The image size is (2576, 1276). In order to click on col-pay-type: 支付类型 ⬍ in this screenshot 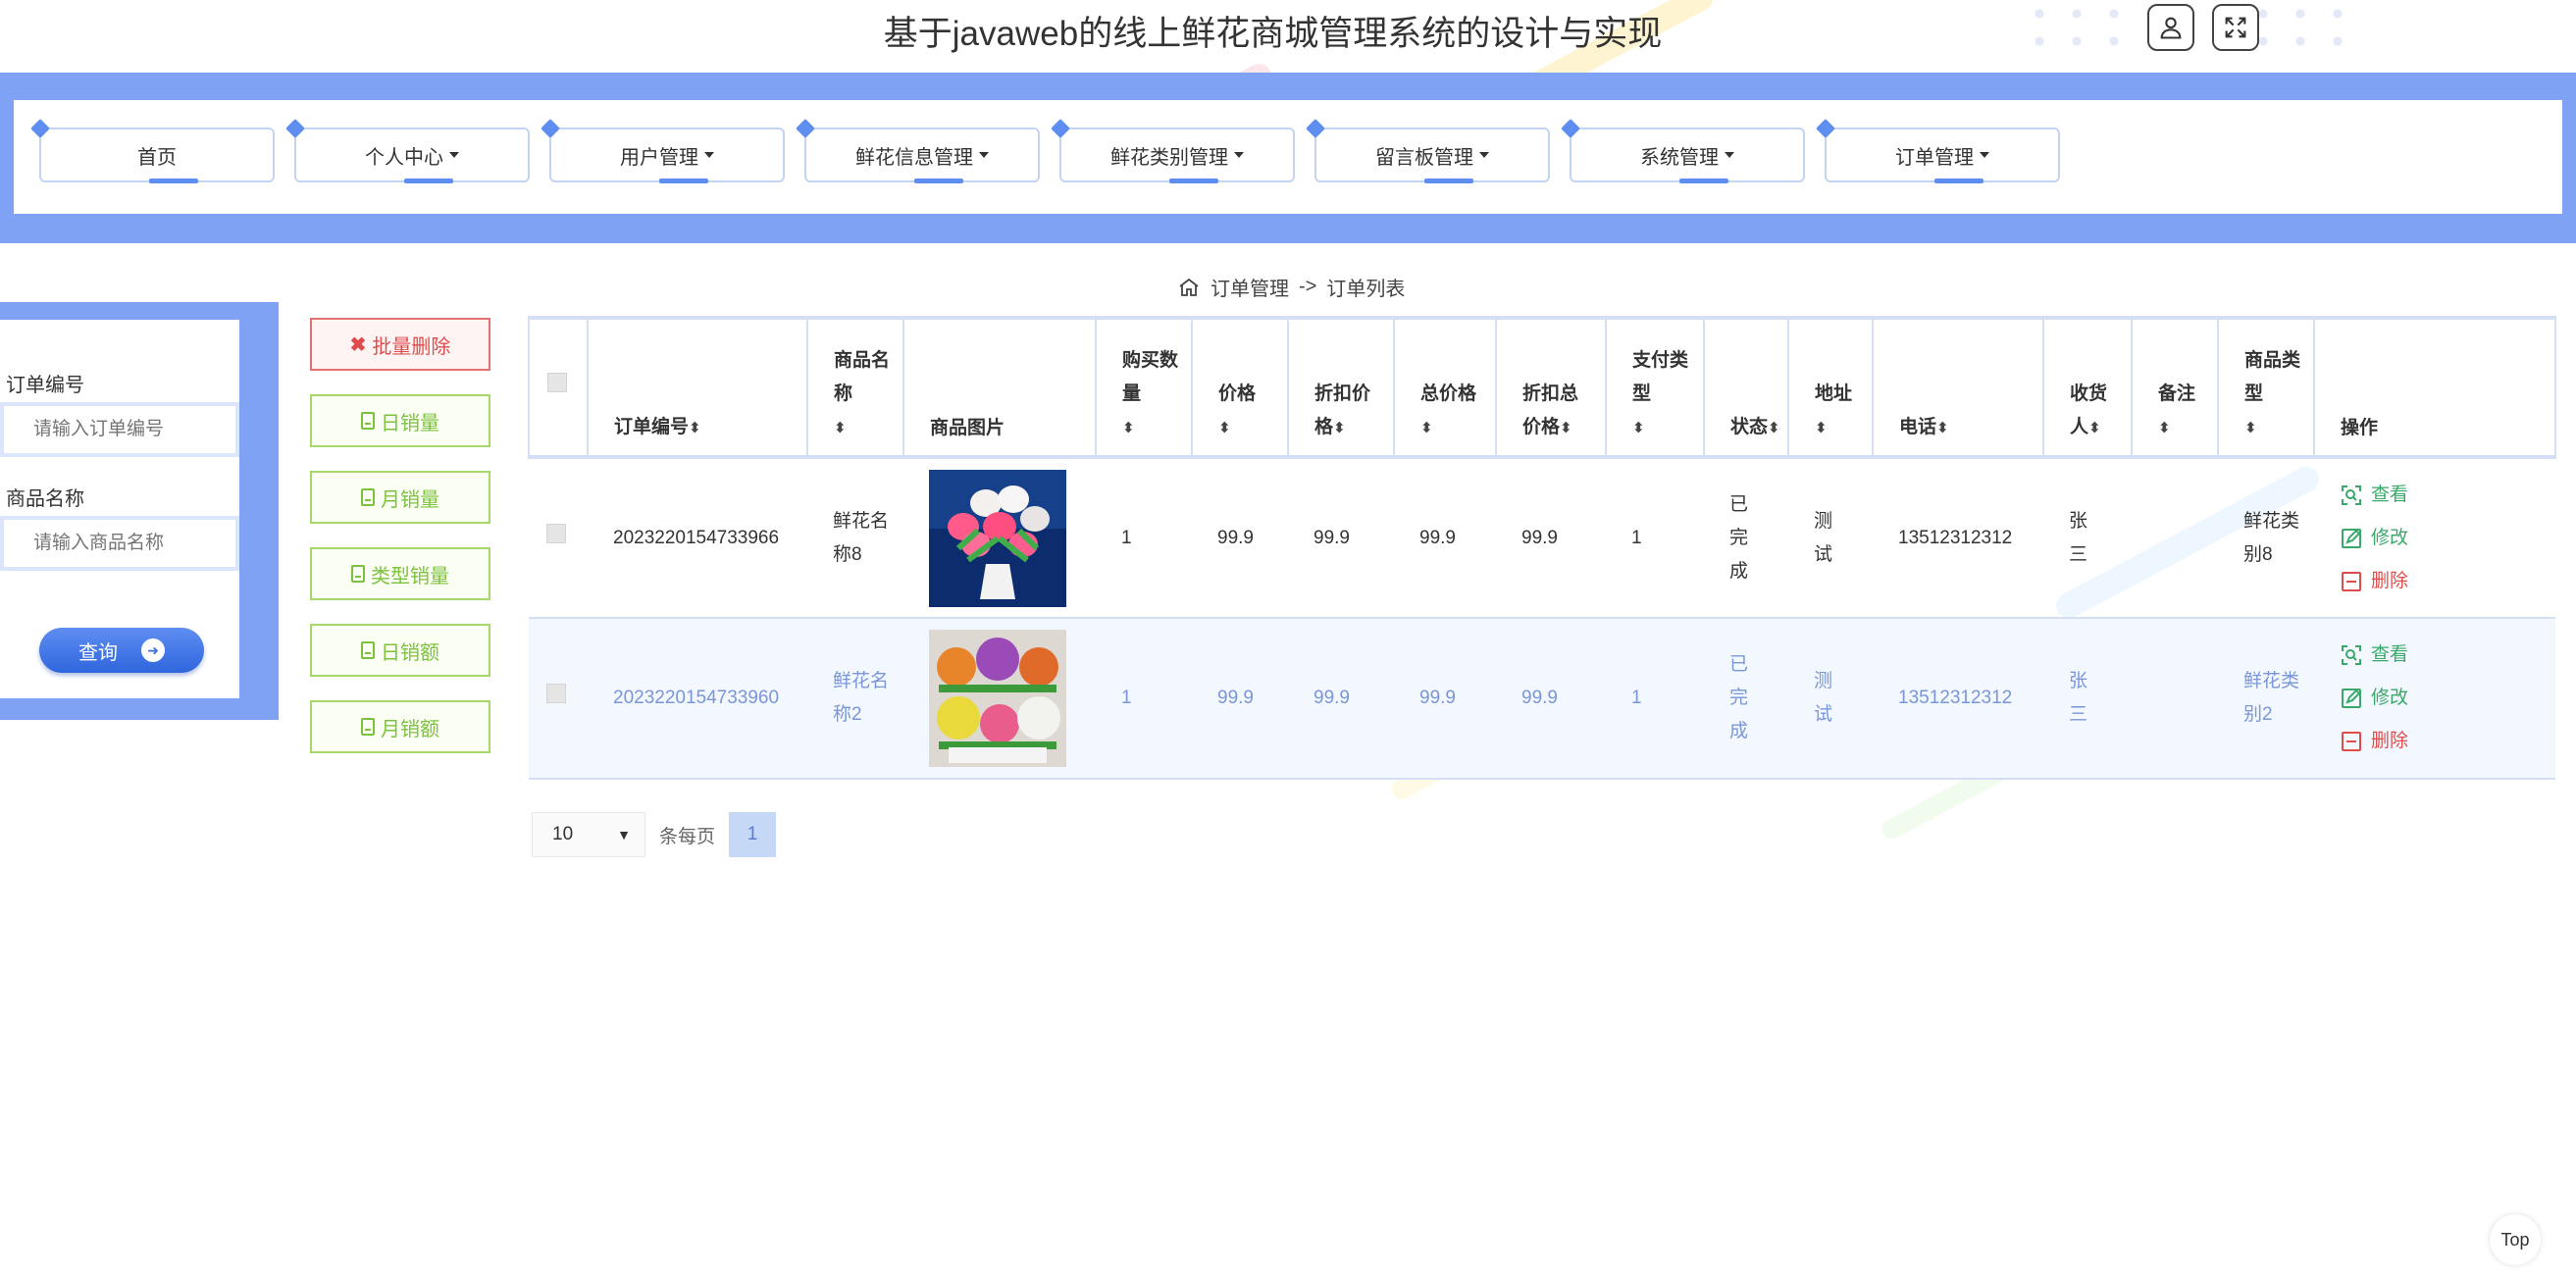, I will do `click(1655, 387)`.